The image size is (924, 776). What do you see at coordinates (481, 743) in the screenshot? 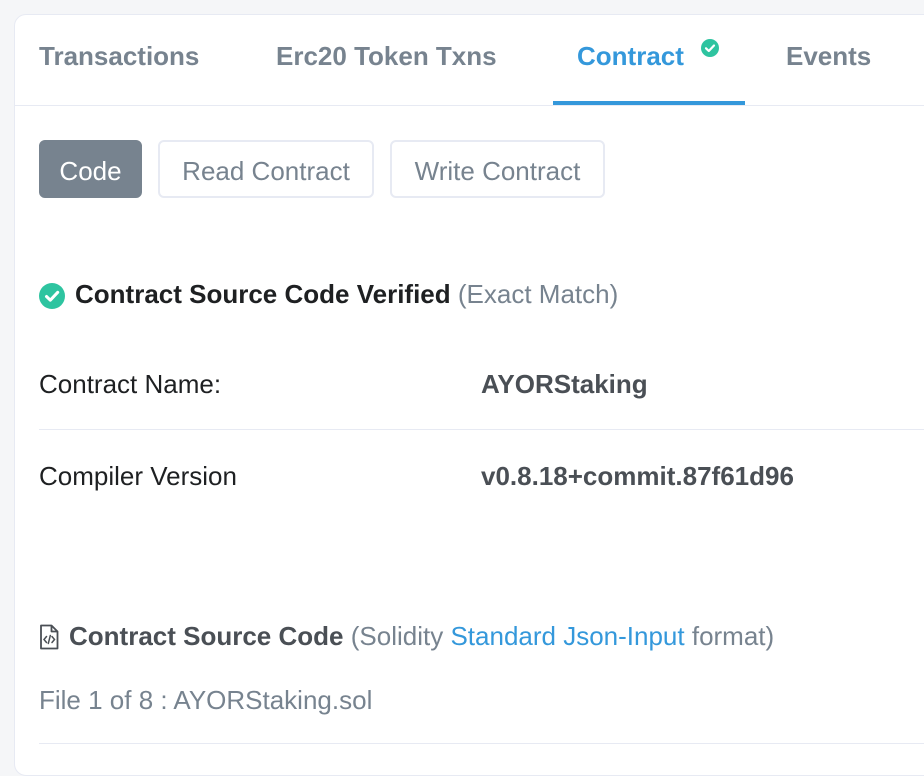
I see `code-box-top-edge` at bounding box center [481, 743].